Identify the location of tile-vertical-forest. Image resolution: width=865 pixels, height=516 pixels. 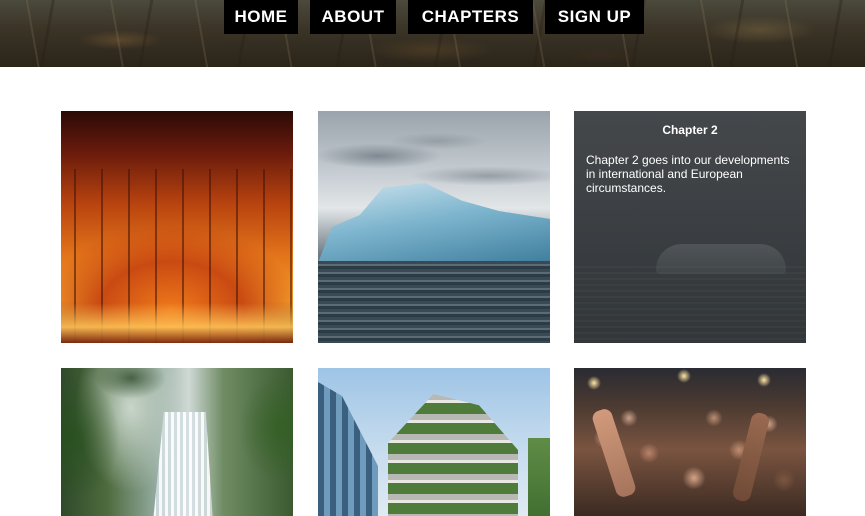
(434, 442).